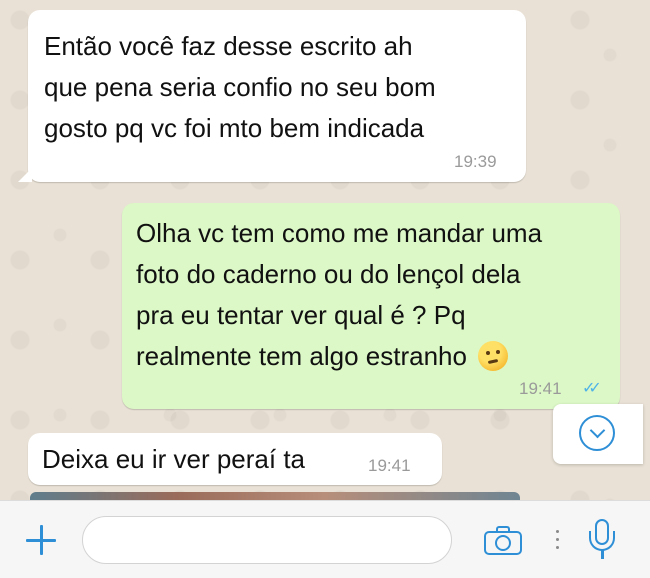  I want to click on scroll-to-bottom-button, so click(598, 434).